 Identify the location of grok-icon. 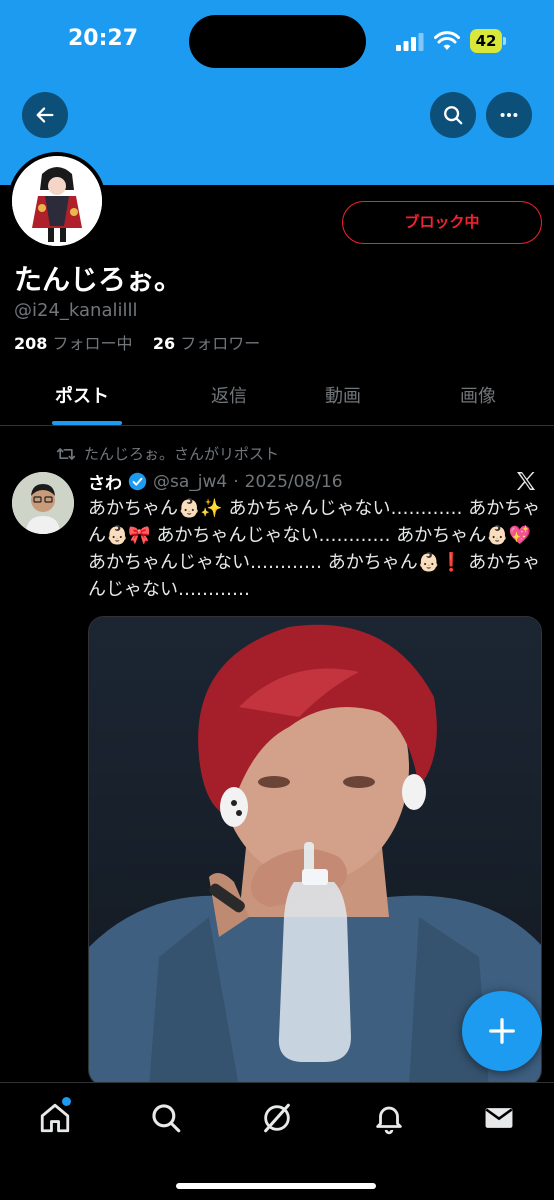
(277, 1118).